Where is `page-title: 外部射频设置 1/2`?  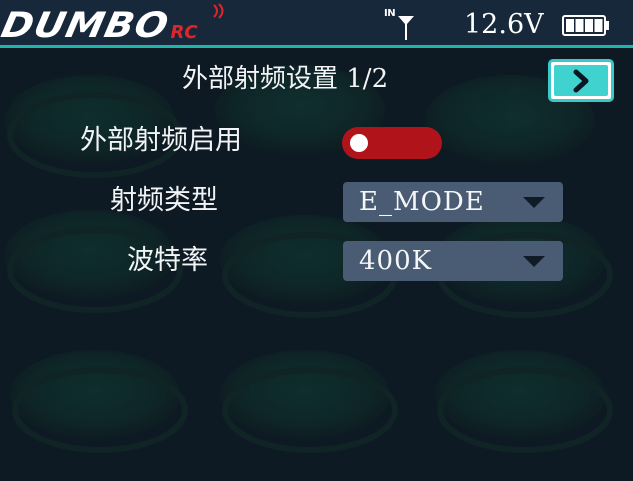
page-title: 外部射频设置 1/2 is located at coordinates (285, 79).